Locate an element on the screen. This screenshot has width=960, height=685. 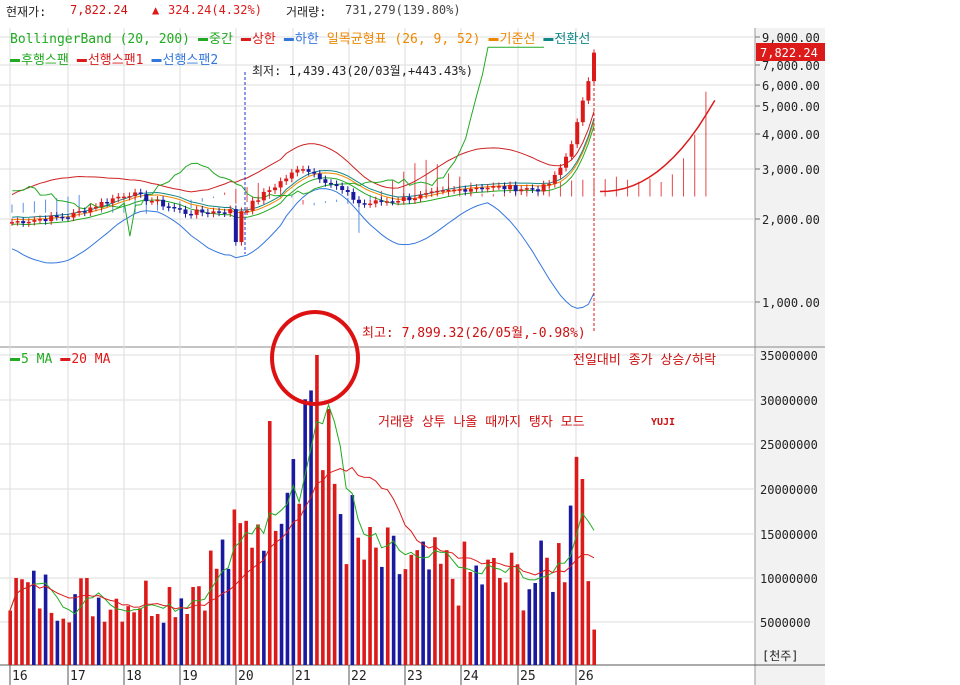
low-annotation: 최저: 1,439.43(20/03월,+443.43%) is located at coordinates (362, 71).